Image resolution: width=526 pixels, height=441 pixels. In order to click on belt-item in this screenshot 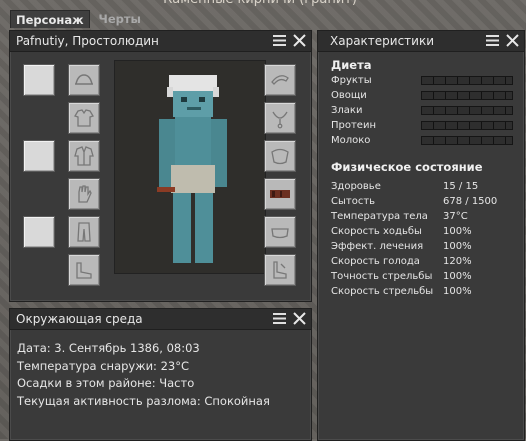, I will do `click(280, 194)`.